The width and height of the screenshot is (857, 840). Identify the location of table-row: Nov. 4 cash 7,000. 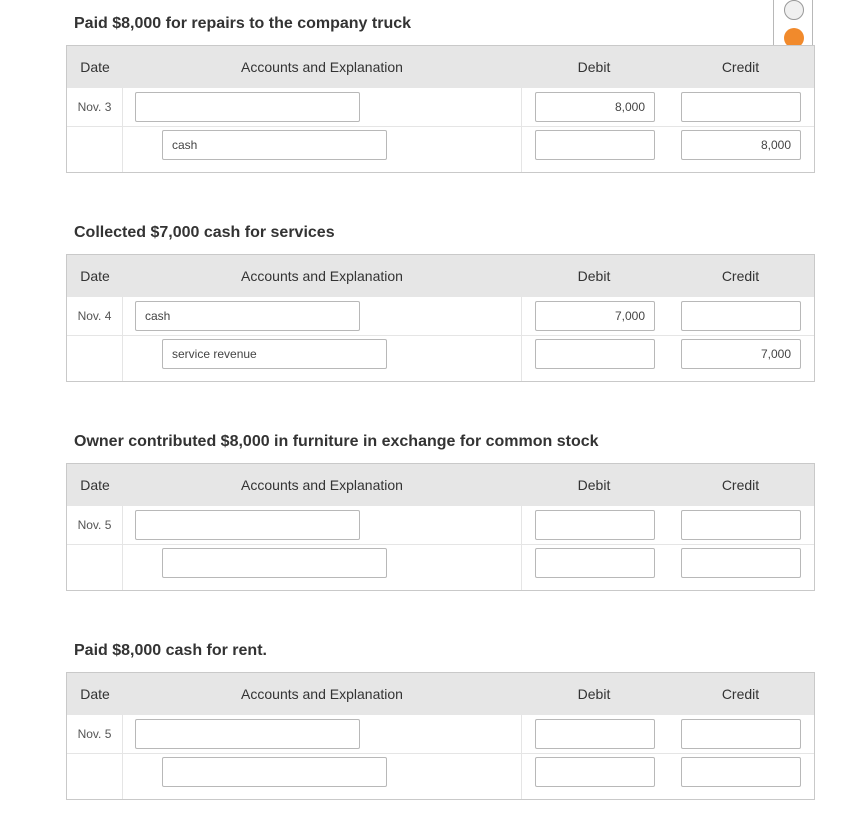
(440, 316).